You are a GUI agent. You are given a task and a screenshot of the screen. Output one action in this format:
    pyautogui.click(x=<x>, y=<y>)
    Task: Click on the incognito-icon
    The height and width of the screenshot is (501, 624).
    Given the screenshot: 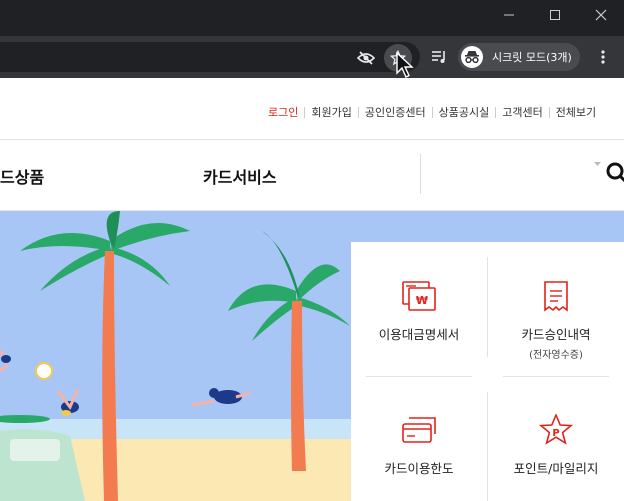 What is the action you would take?
    pyautogui.click(x=472, y=57)
    